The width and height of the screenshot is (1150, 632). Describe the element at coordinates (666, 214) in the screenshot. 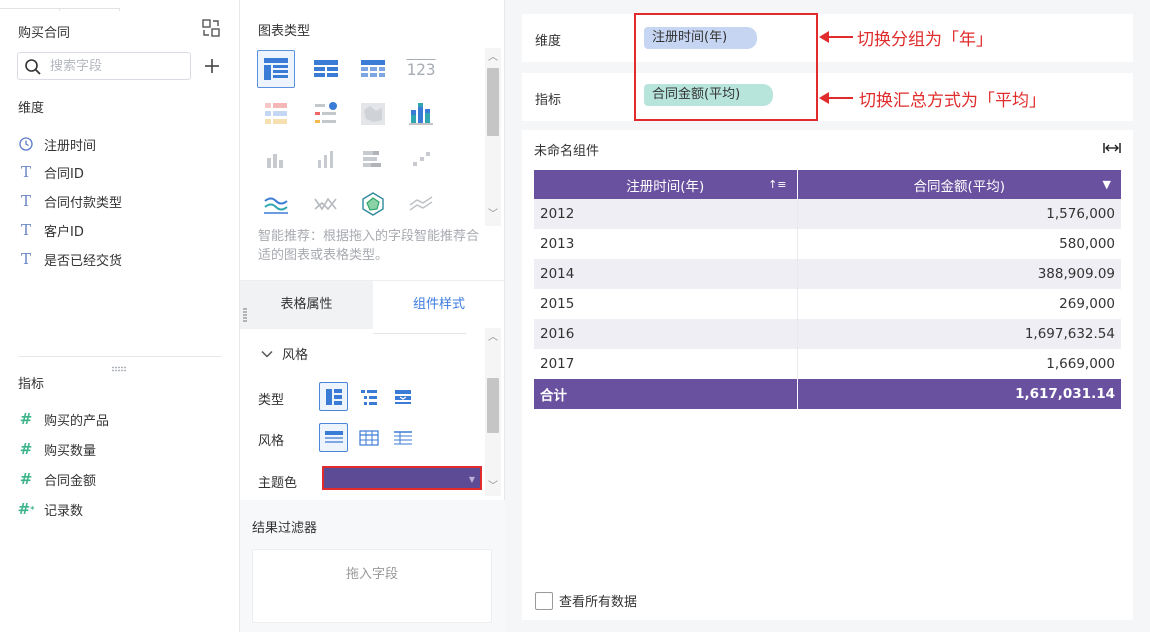

I see `table-cell: 2012` at that location.